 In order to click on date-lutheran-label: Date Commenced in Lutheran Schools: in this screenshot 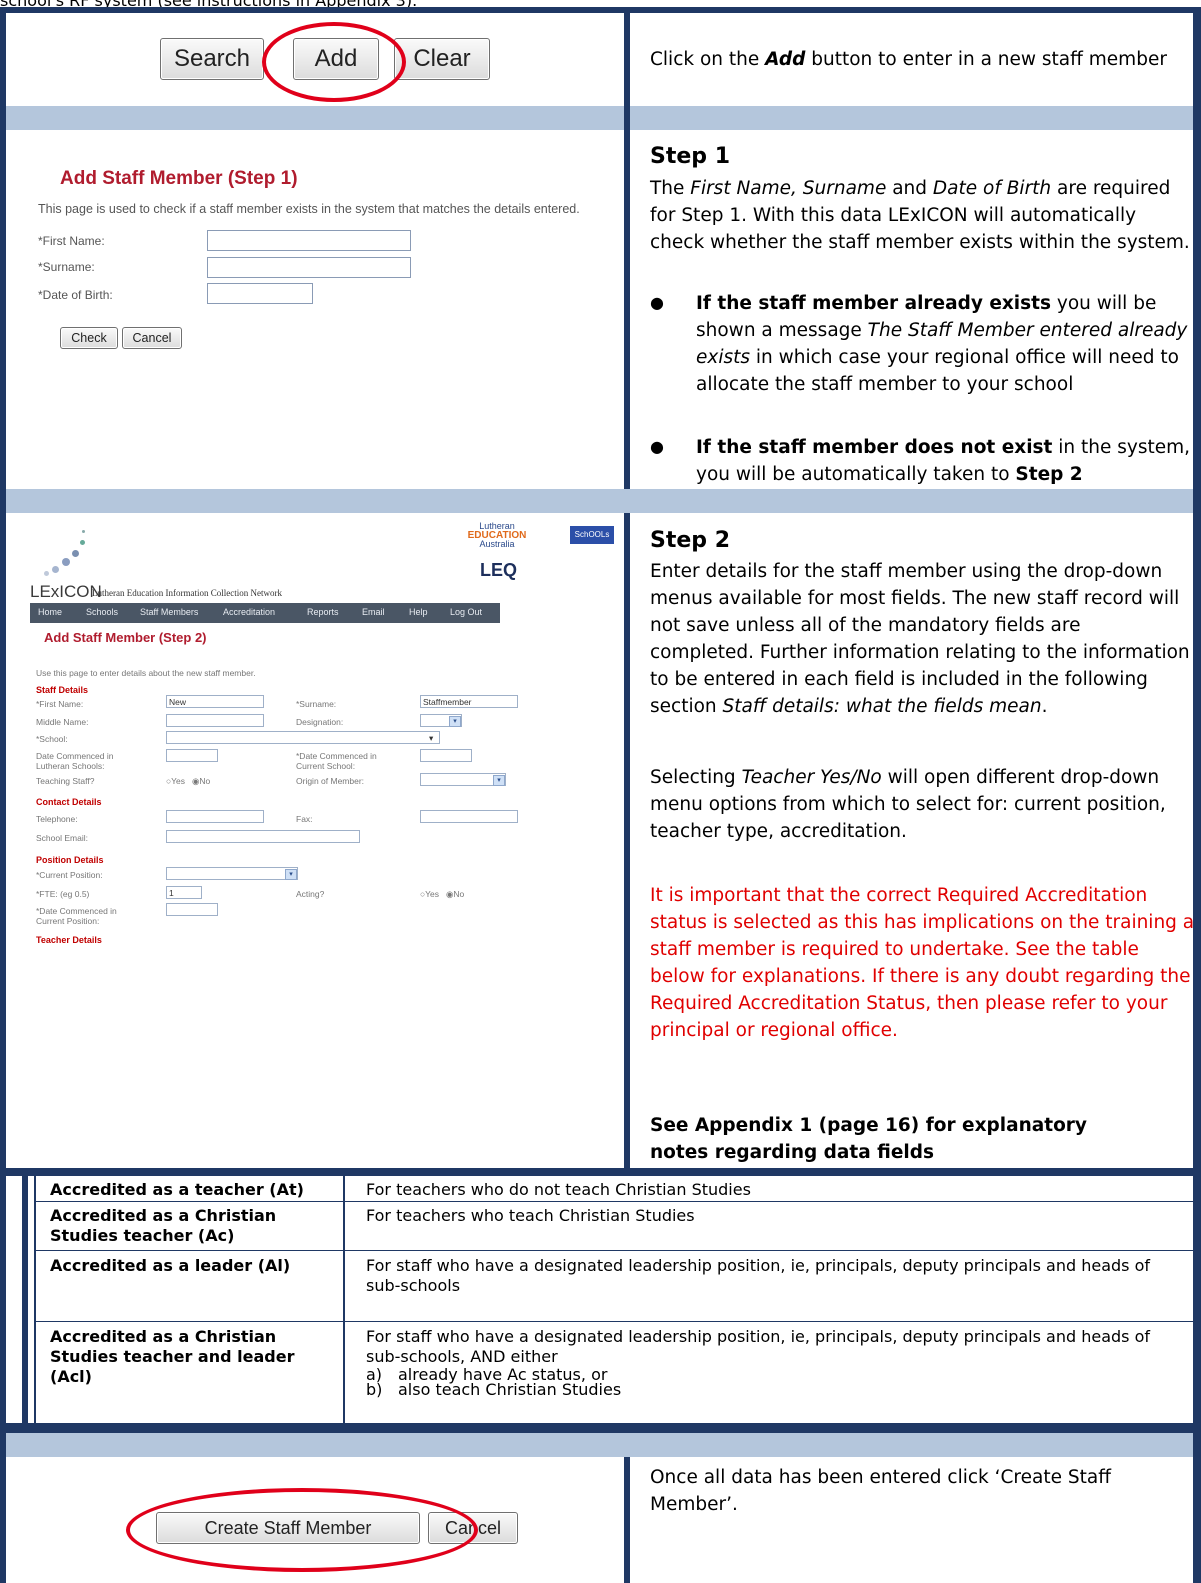, I will do `click(75, 761)`.